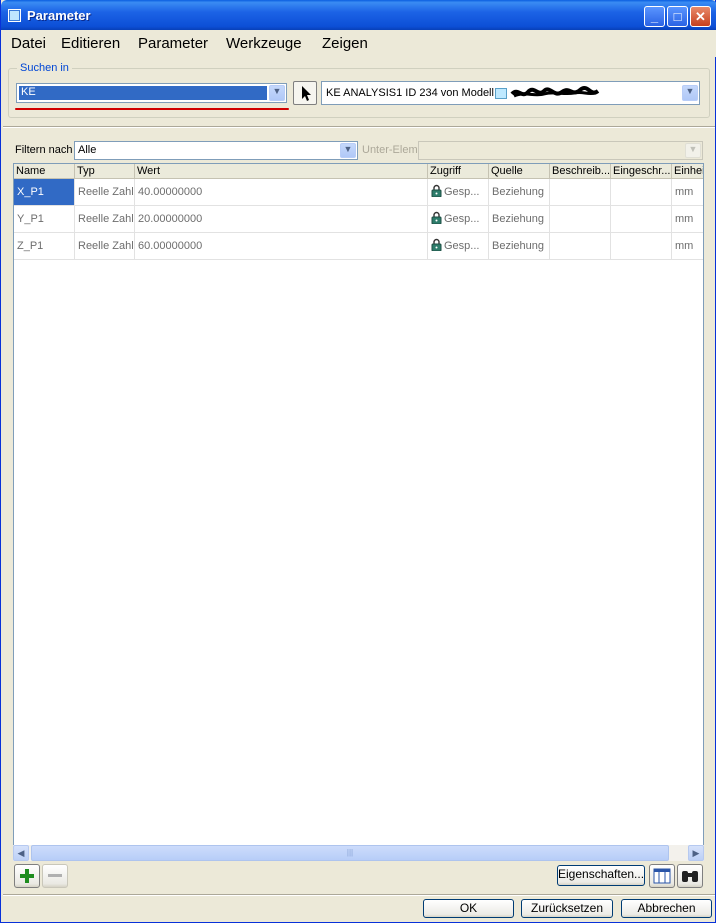 The width and height of the screenshot is (716, 923). Describe the element at coordinates (687, 171) in the screenshot. I see `column-header-unit: Einheit` at that location.